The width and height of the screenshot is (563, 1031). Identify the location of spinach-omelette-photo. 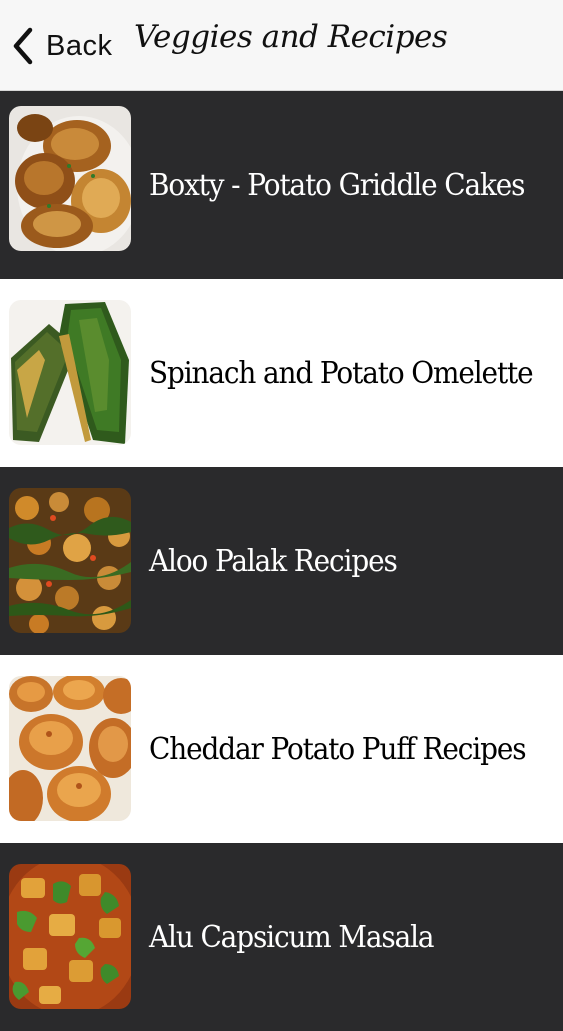
(70, 372).